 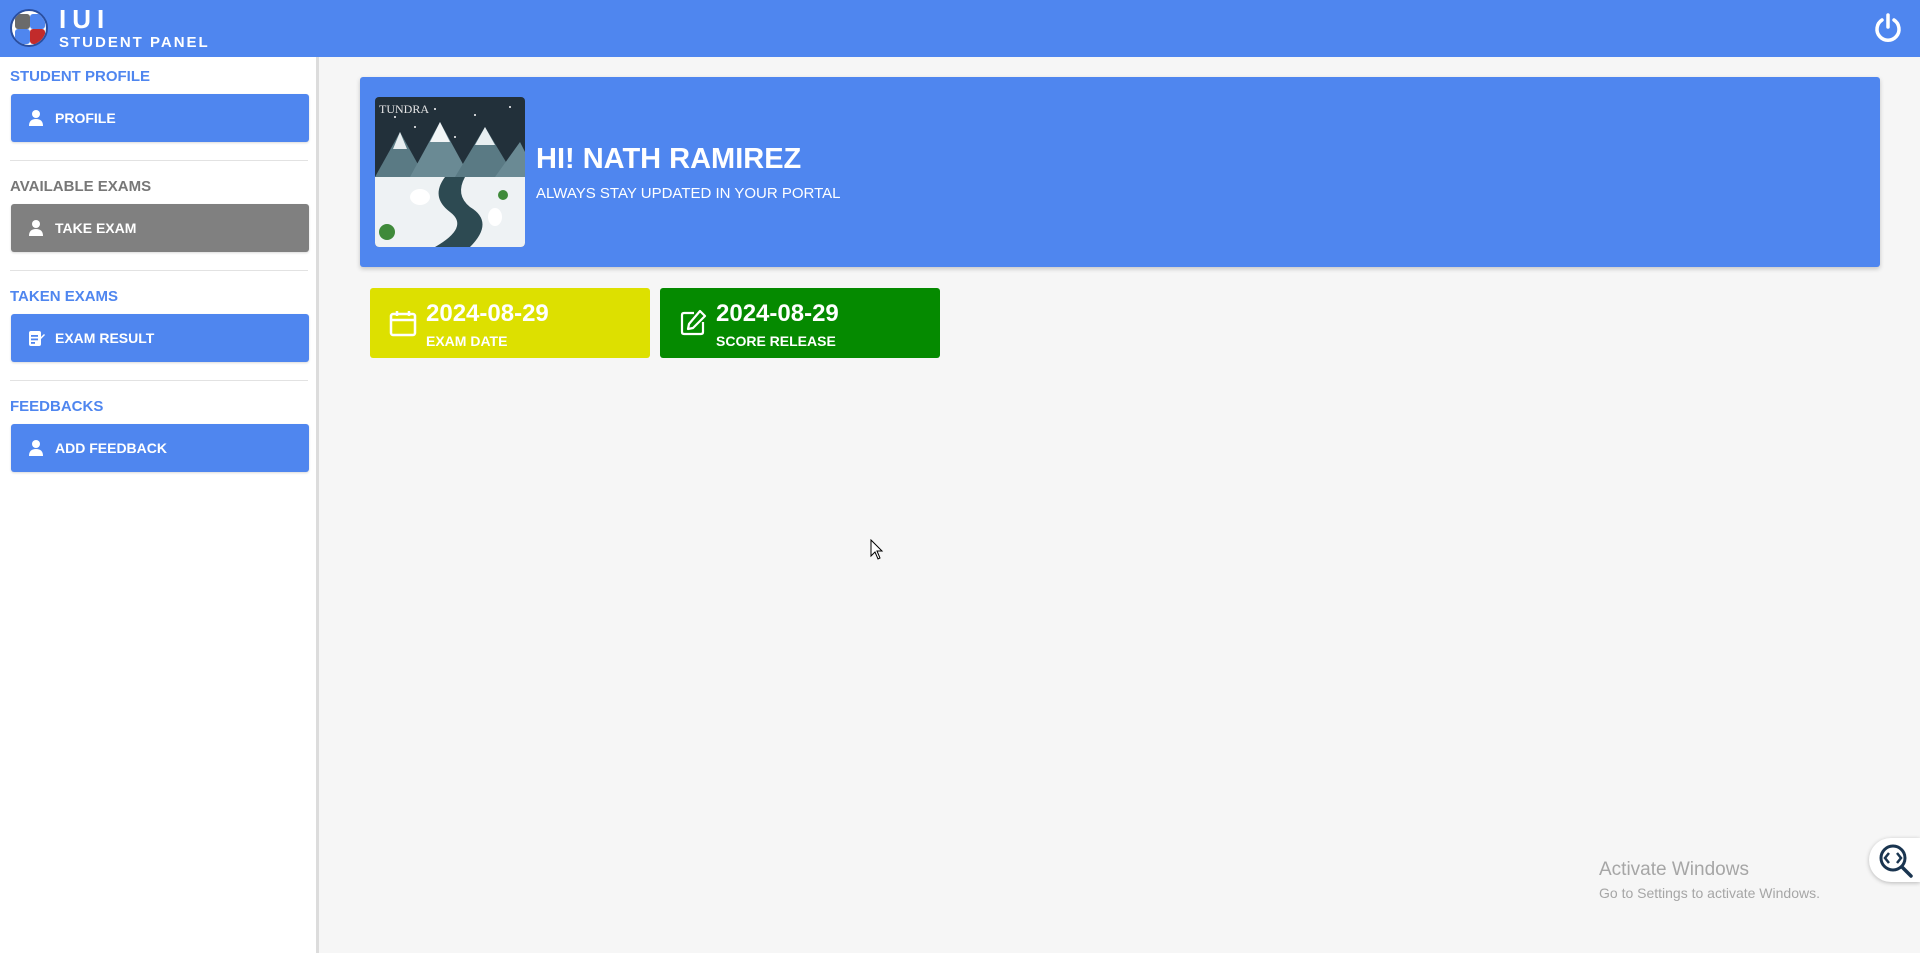 I want to click on add-feedback-button: ADD FEEDBACK, so click(x=160, y=448).